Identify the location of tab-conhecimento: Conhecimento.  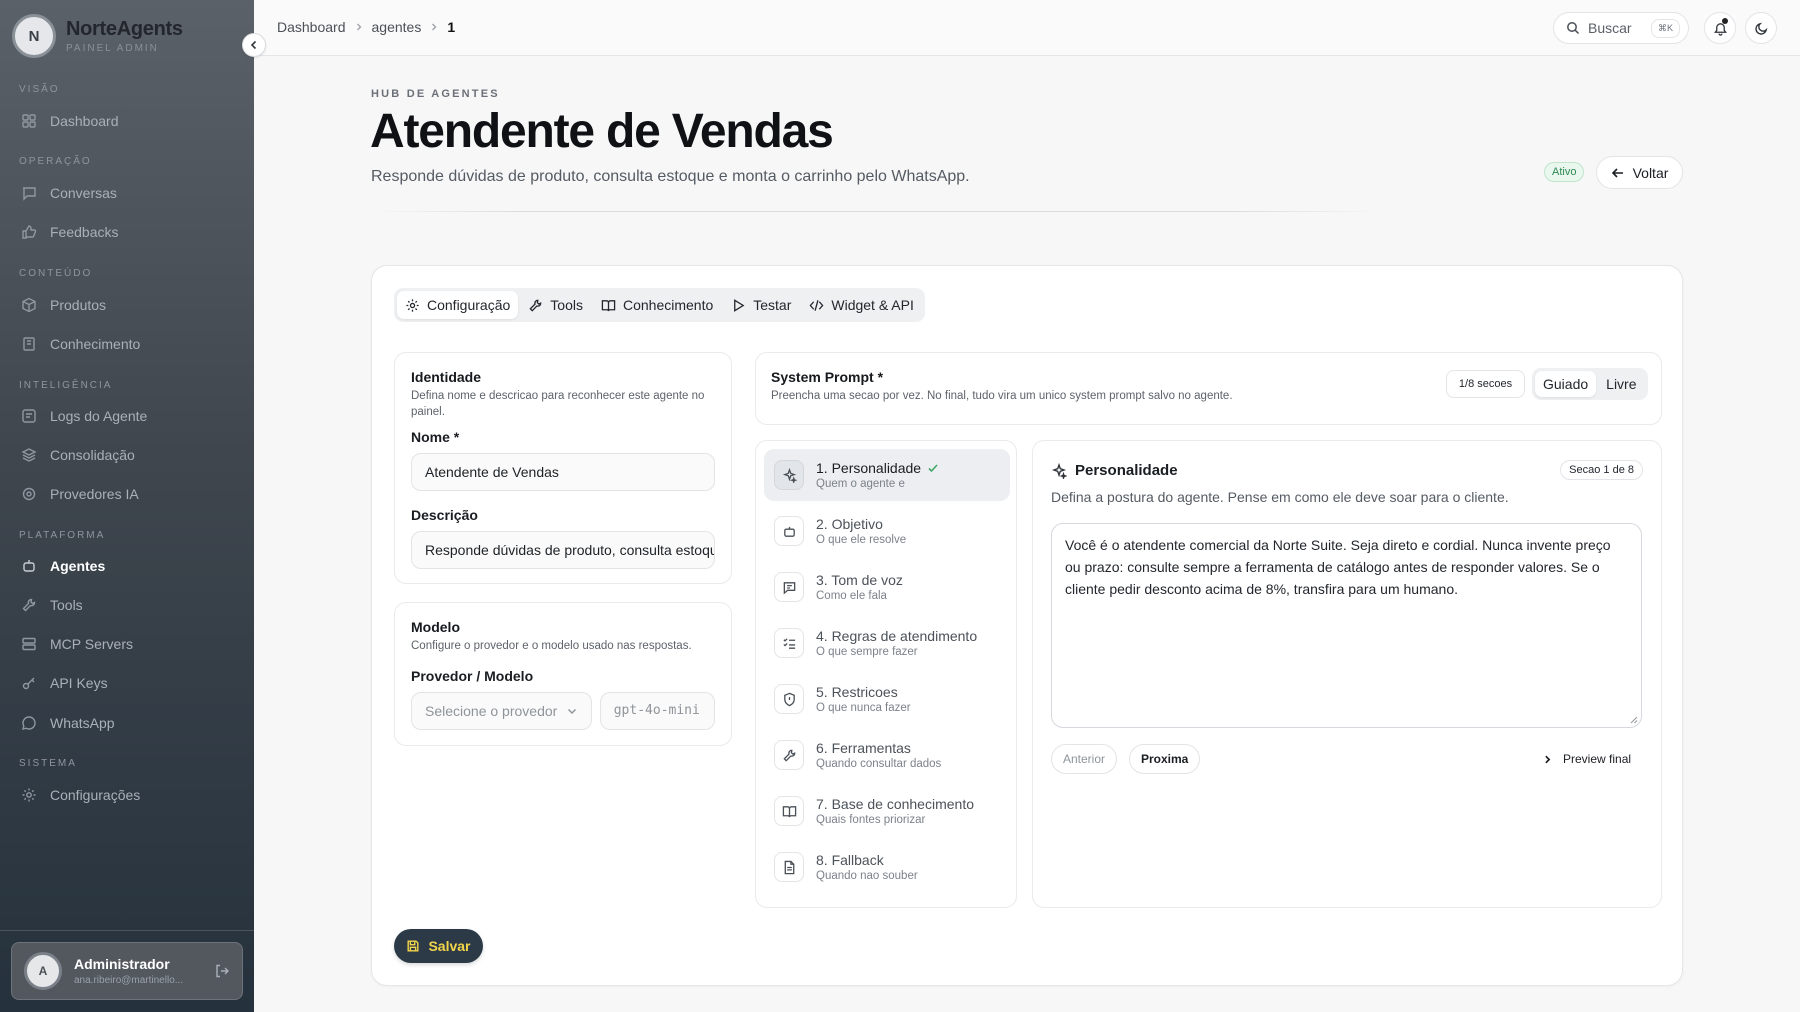
(657, 305).